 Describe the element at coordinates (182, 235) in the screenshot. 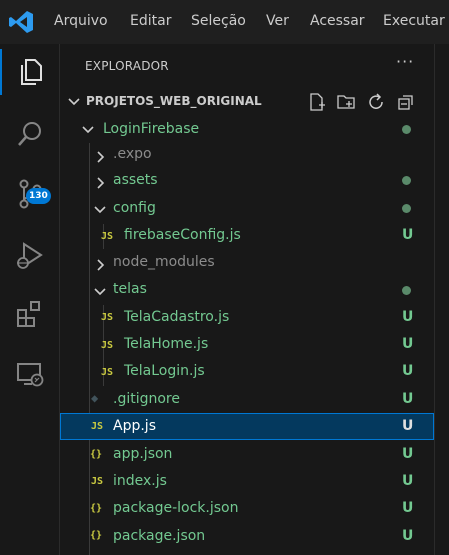

I see `tree-file-firebaseconfig: firebaseConfig.js` at that location.